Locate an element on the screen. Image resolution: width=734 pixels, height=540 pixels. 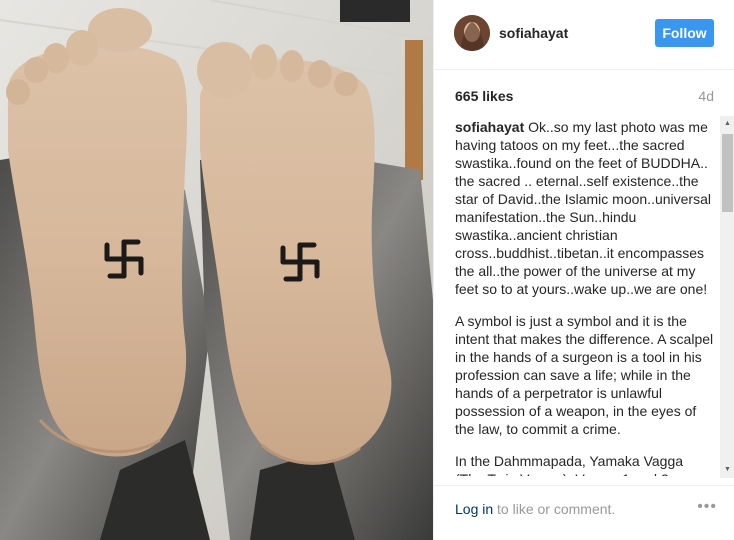
login-prompt: Log in to like or comment. is located at coordinates (535, 509).